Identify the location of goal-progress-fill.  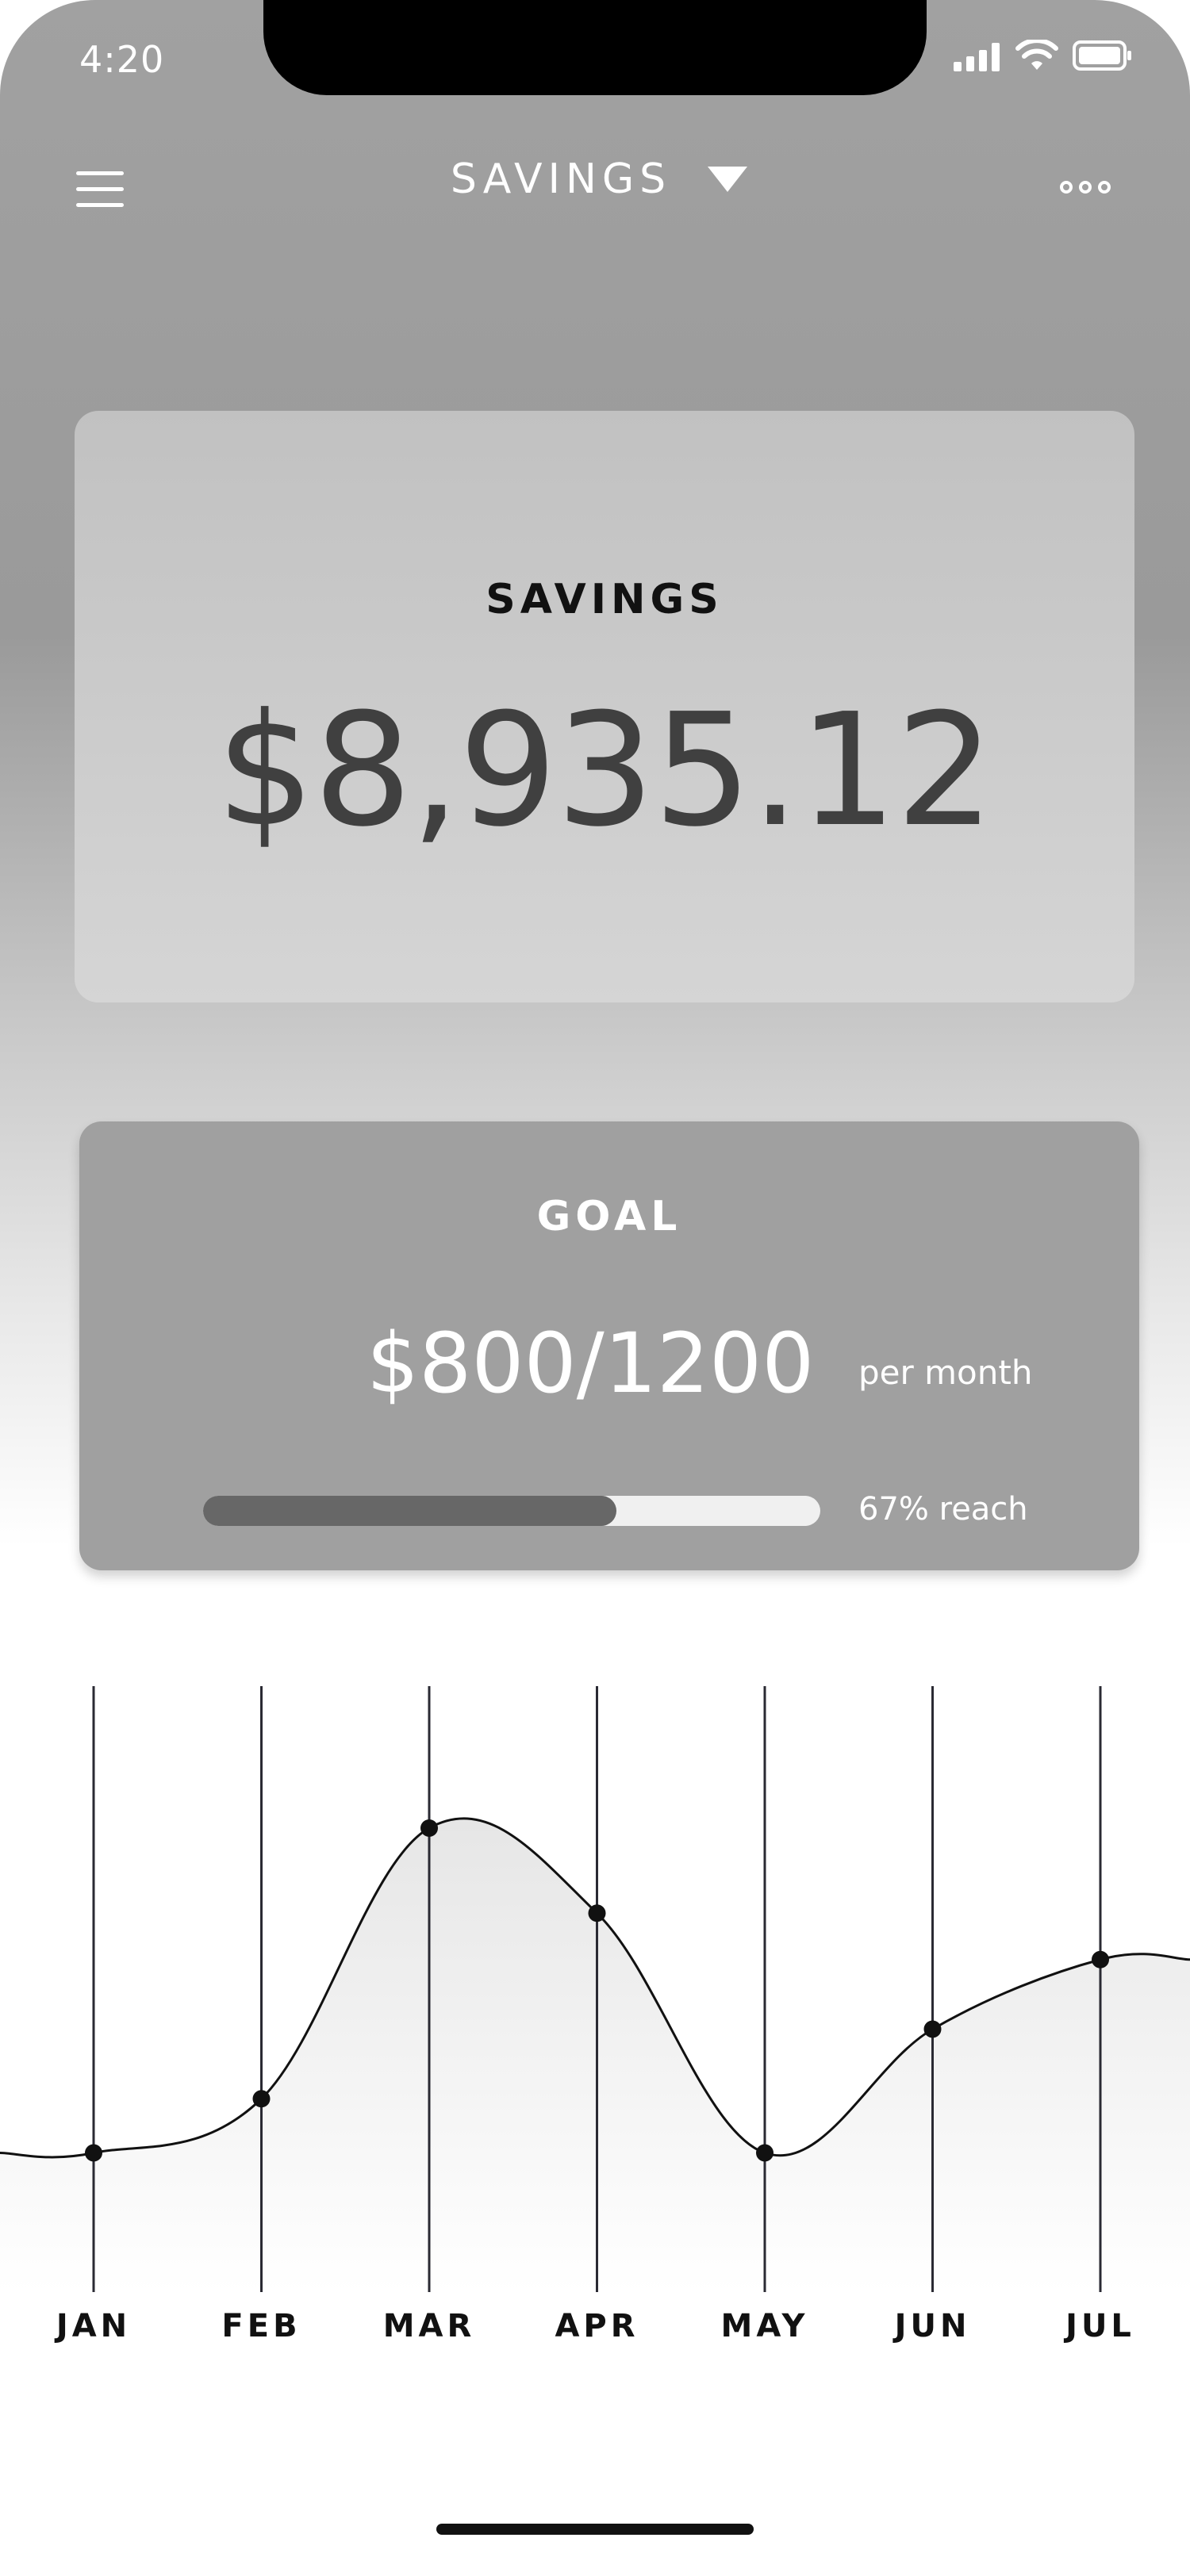
(410, 1511).